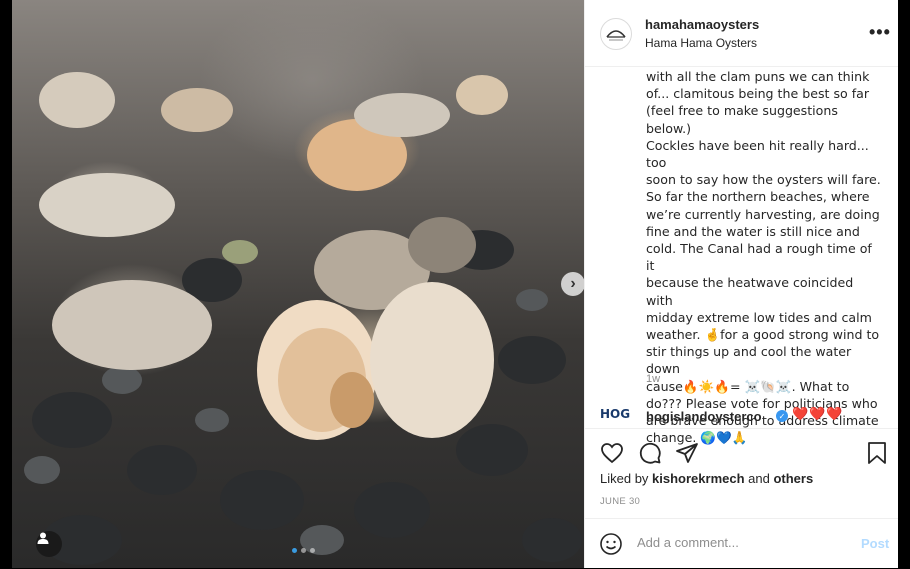 This screenshot has width=910, height=569. I want to click on comment-bubble-icon, so click(650, 453).